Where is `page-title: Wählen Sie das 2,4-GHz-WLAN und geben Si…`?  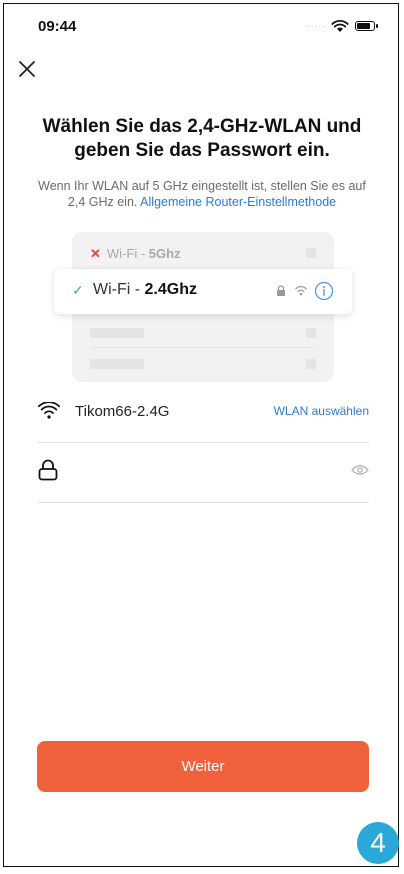
page-title: Wählen Sie das 2,4-GHz-WLAN und geben Si… is located at coordinates (202, 138).